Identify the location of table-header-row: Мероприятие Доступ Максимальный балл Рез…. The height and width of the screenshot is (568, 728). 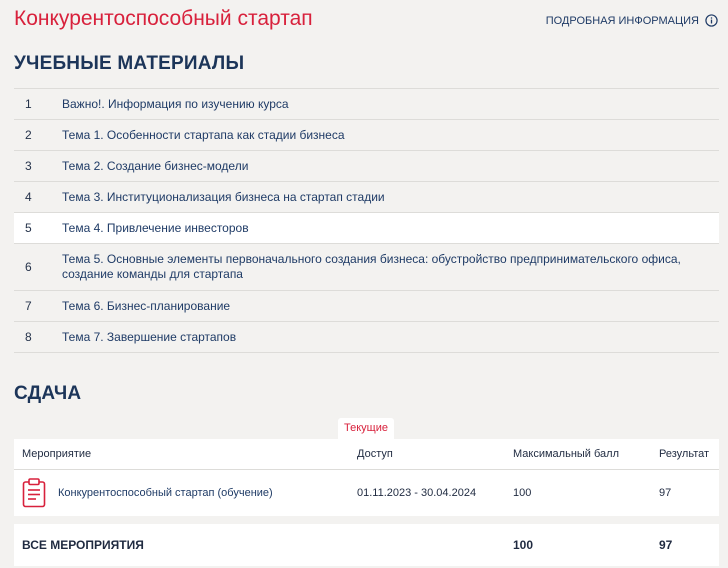
(366, 454).